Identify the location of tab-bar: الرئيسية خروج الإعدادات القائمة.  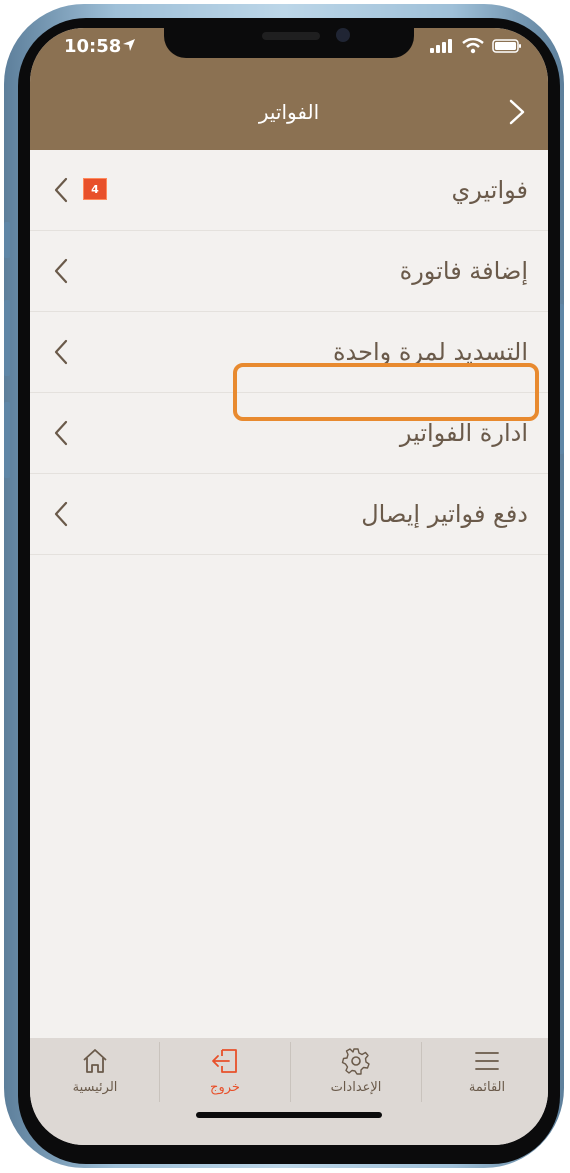
(289, 1091).